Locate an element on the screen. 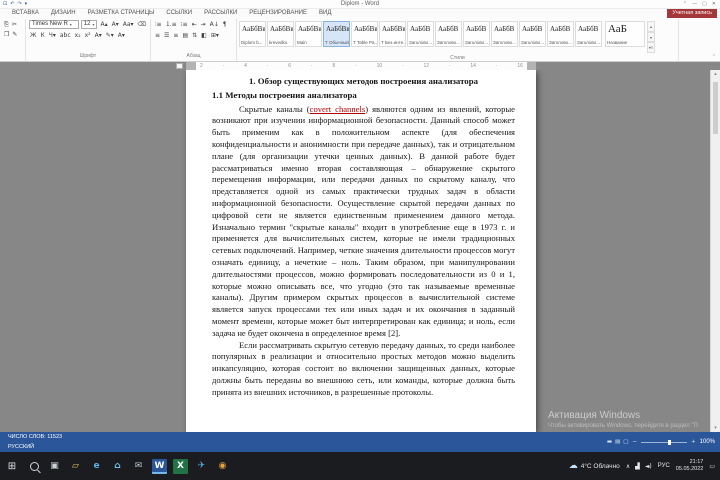 The image size is (720, 480). restore-button: ▢ is located at coordinates (704, 4).